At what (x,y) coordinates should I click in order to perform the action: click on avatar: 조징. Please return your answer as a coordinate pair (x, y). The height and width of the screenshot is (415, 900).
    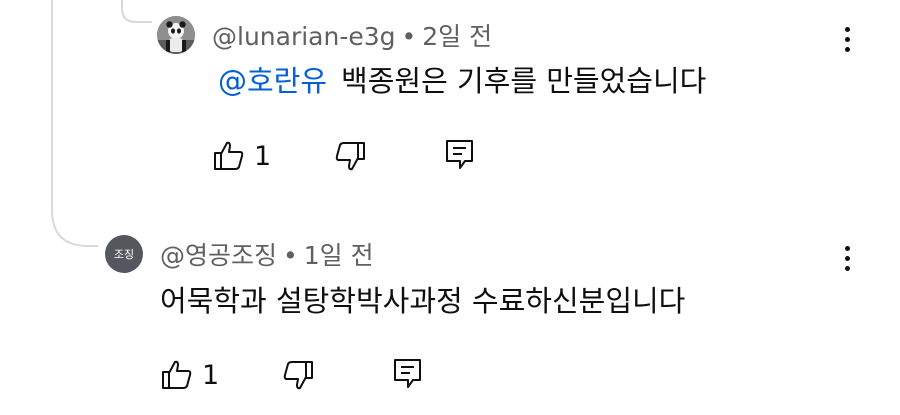
    Looking at the image, I should click on (124, 254).